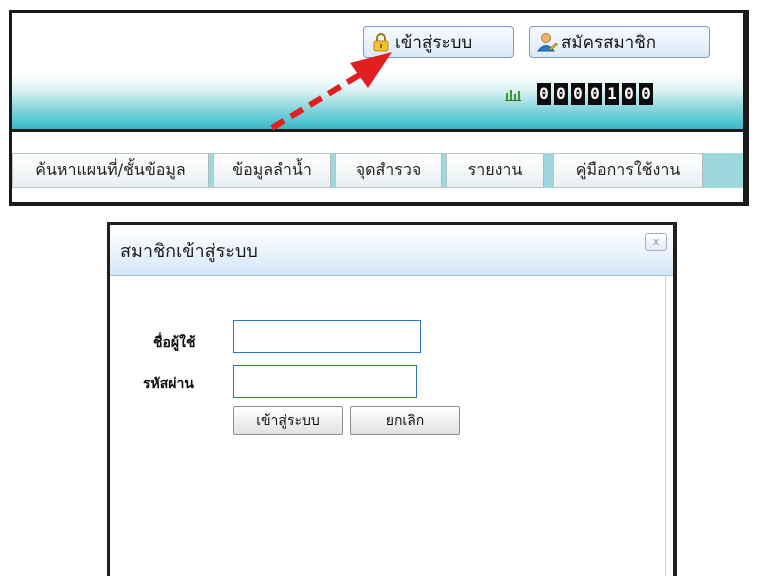 Image resolution: width=759 pixels, height=576 pixels. What do you see at coordinates (189, 251) in the screenshot?
I see `dialog-title: สมาชิกเข้าสู่ระบบ` at bounding box center [189, 251].